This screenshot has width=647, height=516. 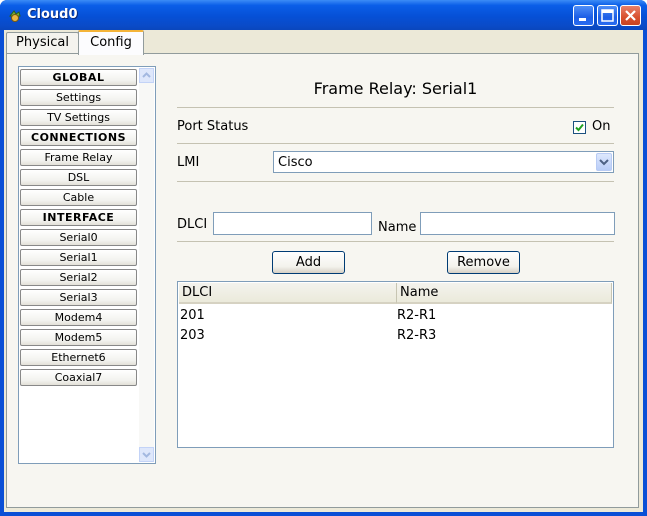 I want to click on sidebar-header-interface: INTERFACE, so click(x=78, y=217).